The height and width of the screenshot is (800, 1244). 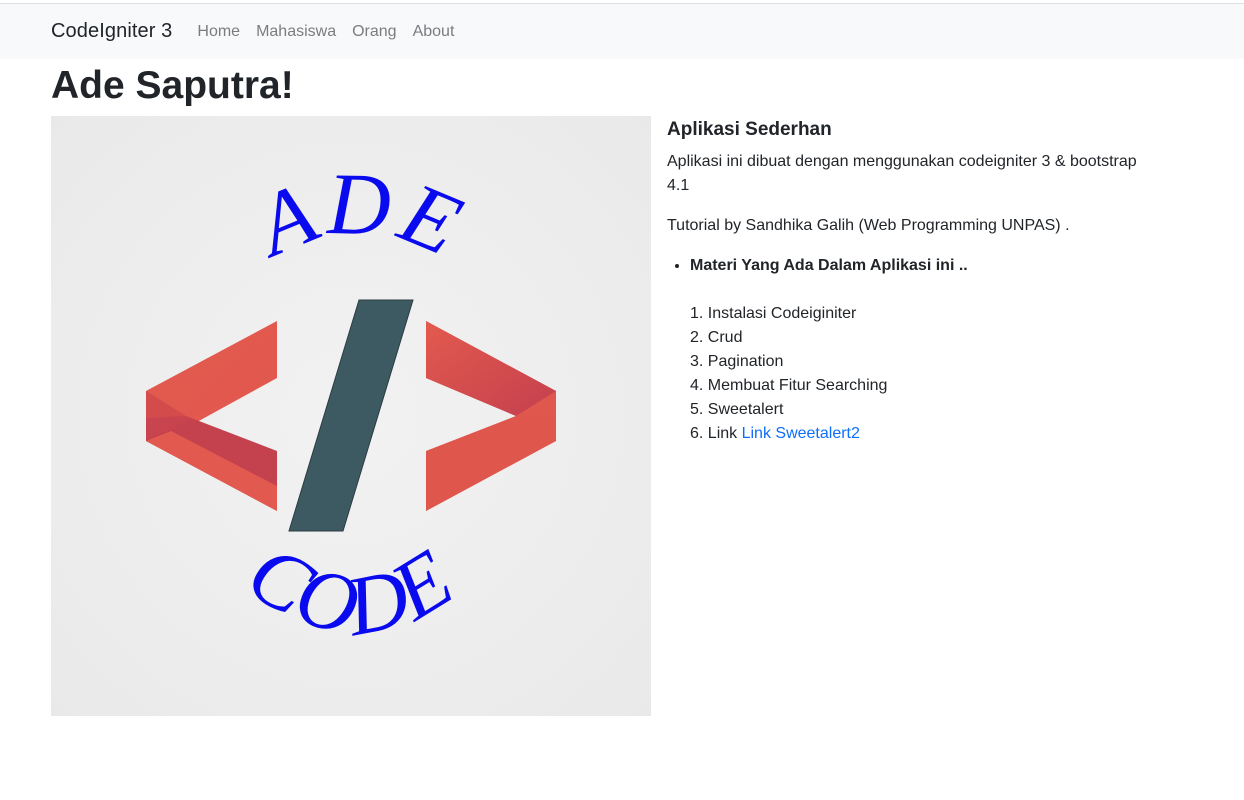 I want to click on nav-link-about: About, so click(x=434, y=32).